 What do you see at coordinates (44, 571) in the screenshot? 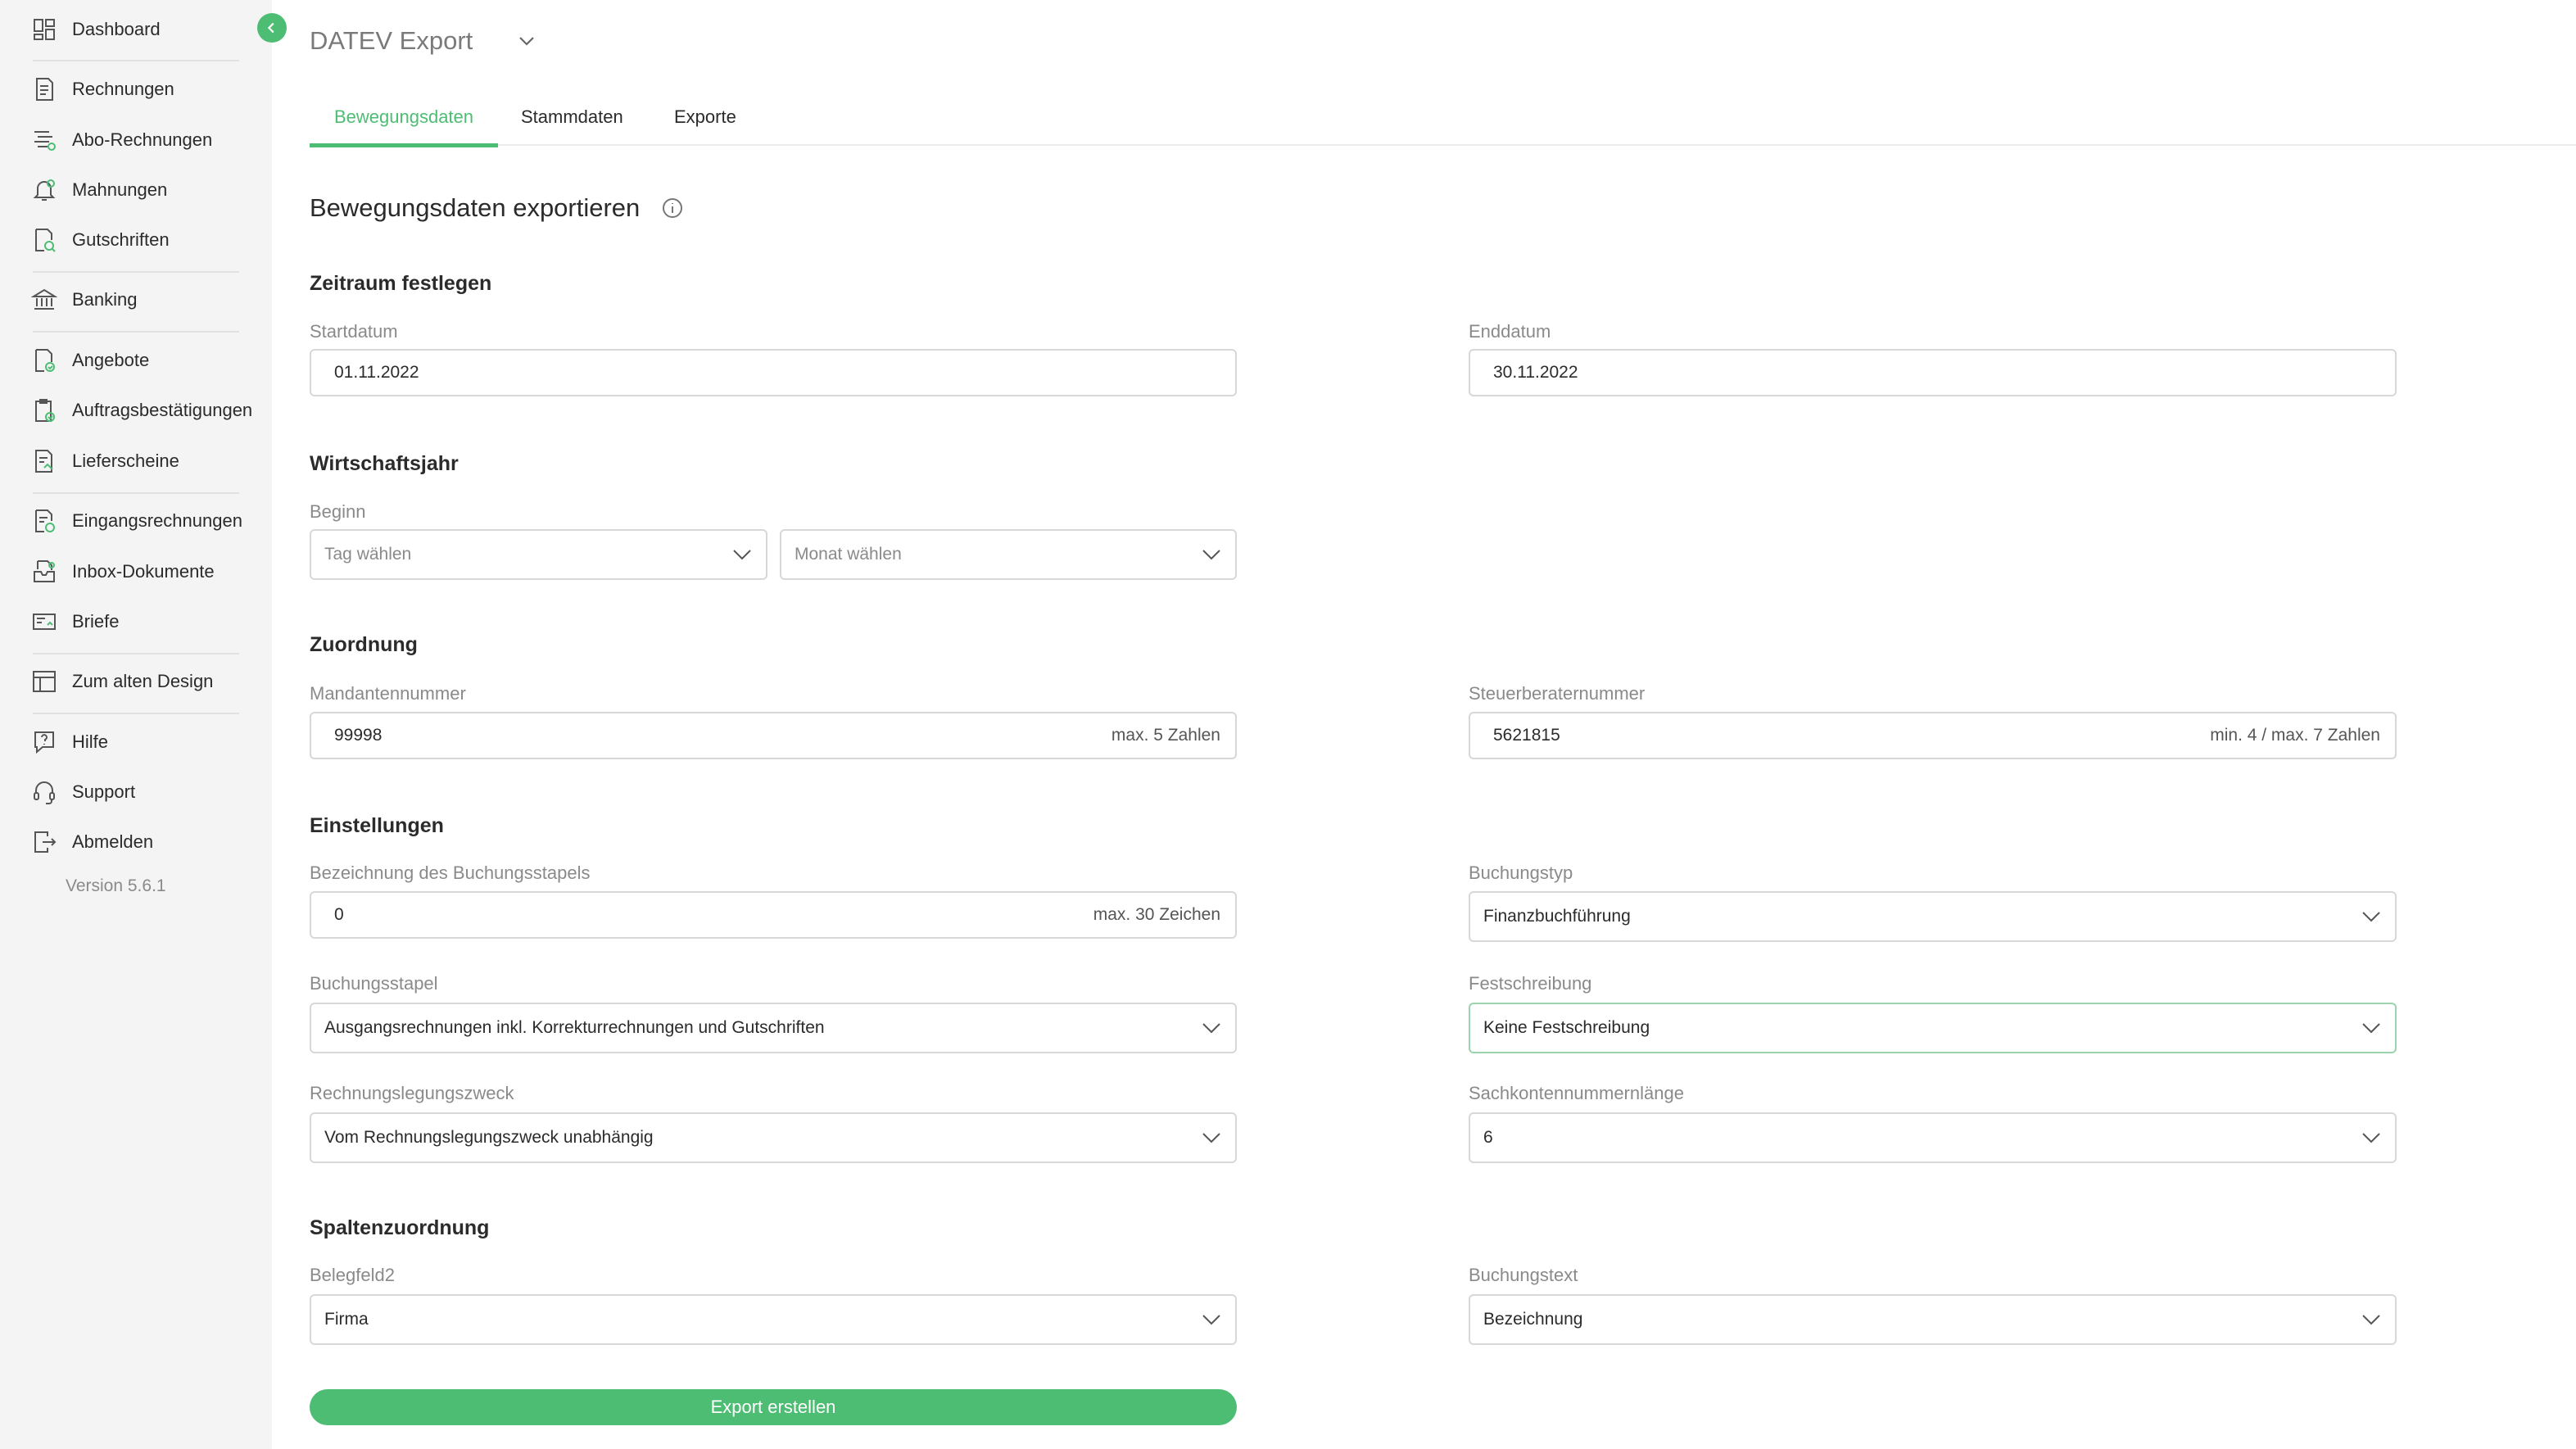
I see `inbox-icon` at bounding box center [44, 571].